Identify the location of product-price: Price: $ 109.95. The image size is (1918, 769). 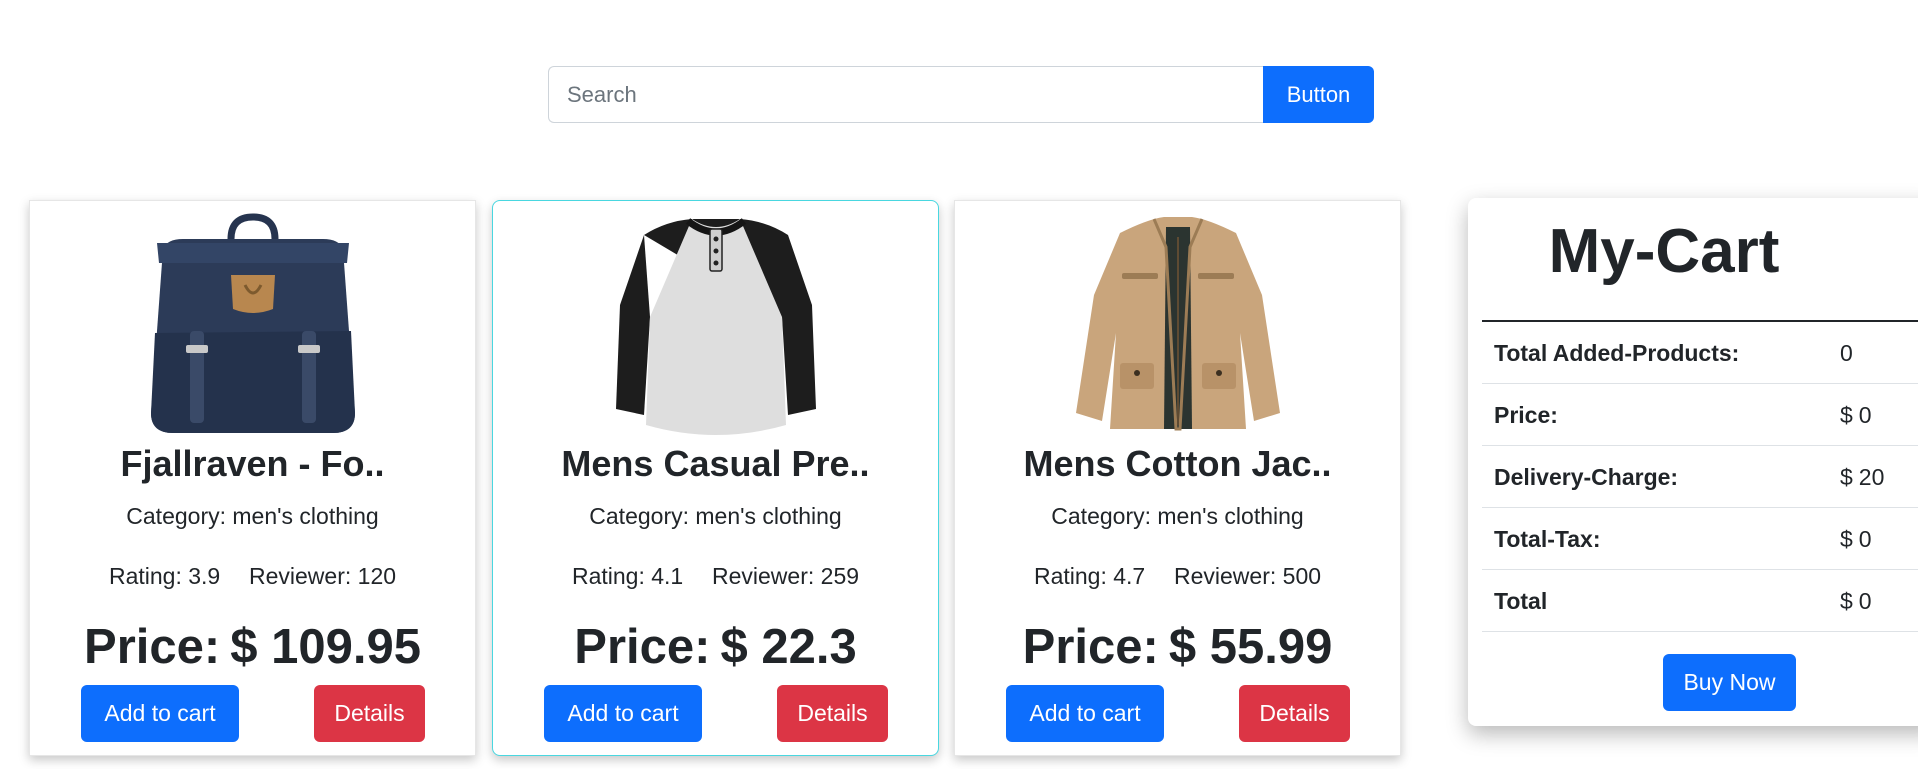
(252, 647).